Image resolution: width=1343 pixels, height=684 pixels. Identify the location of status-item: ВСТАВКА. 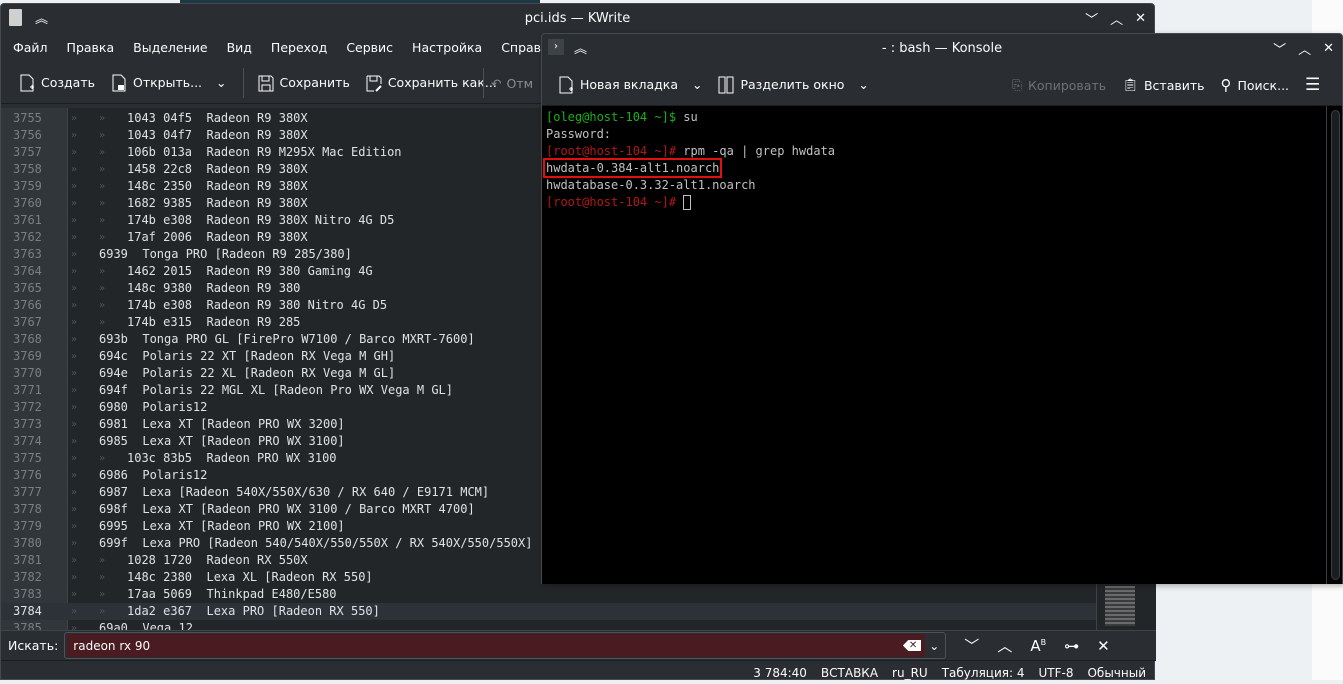
(849, 673).